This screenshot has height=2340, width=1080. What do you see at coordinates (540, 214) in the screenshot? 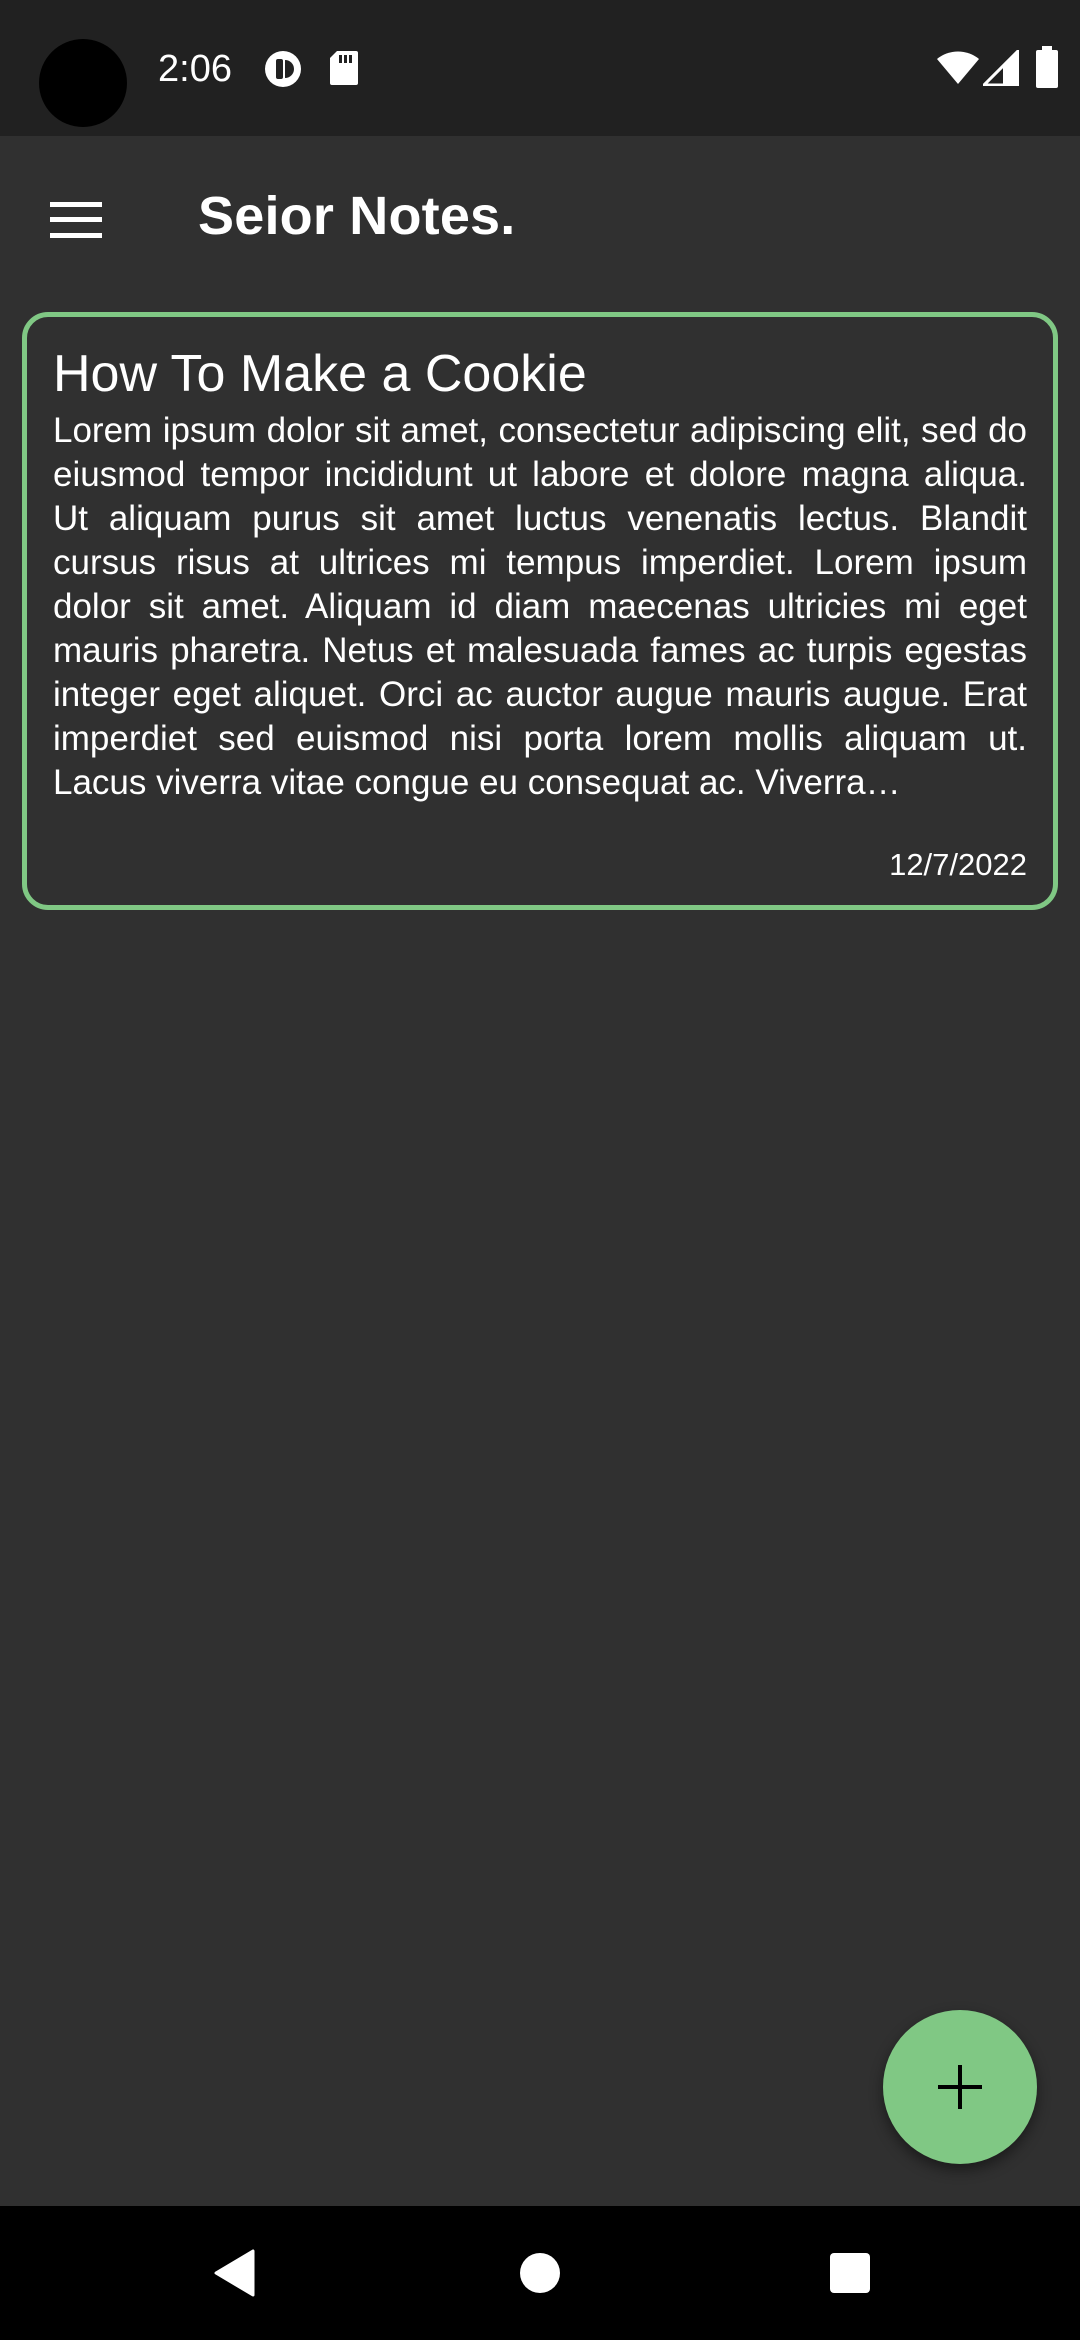
I see `app-bar: Seior Notes.` at bounding box center [540, 214].